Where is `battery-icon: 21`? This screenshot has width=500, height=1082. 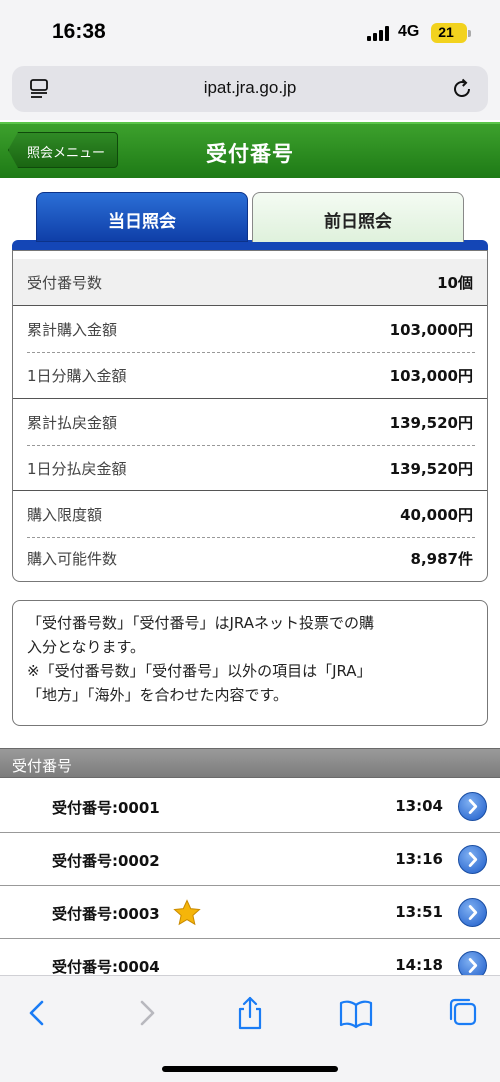 battery-icon: 21 is located at coordinates (451, 33).